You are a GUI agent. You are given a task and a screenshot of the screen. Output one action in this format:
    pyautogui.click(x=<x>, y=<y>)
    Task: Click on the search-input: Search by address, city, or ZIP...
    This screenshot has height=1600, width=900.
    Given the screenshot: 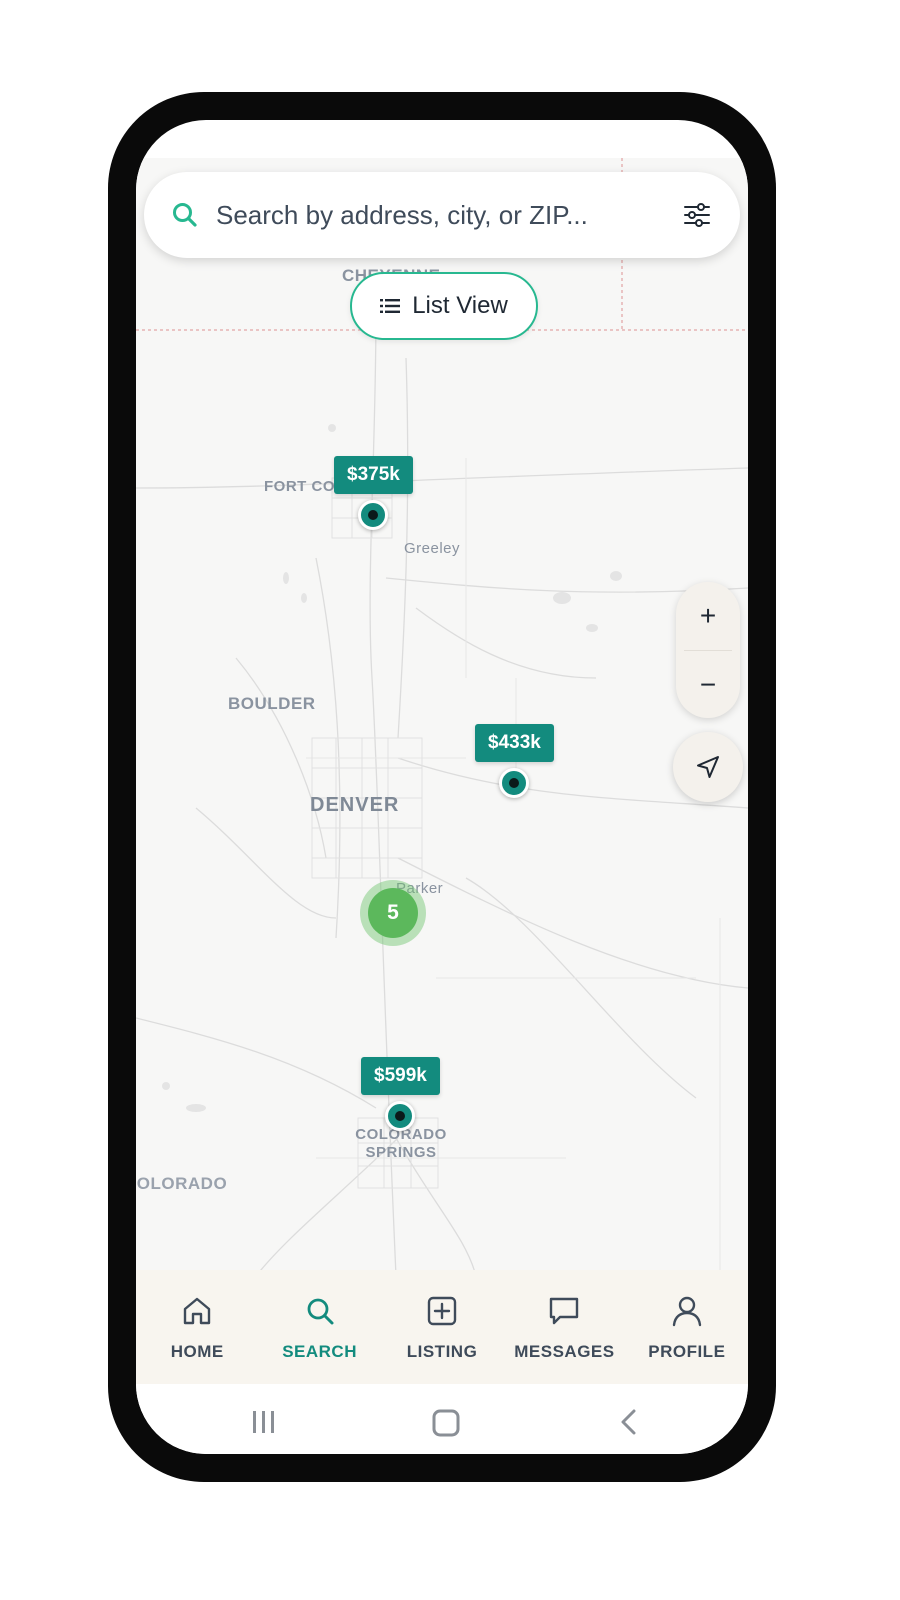 What is the action you would take?
    pyautogui.click(x=449, y=215)
    